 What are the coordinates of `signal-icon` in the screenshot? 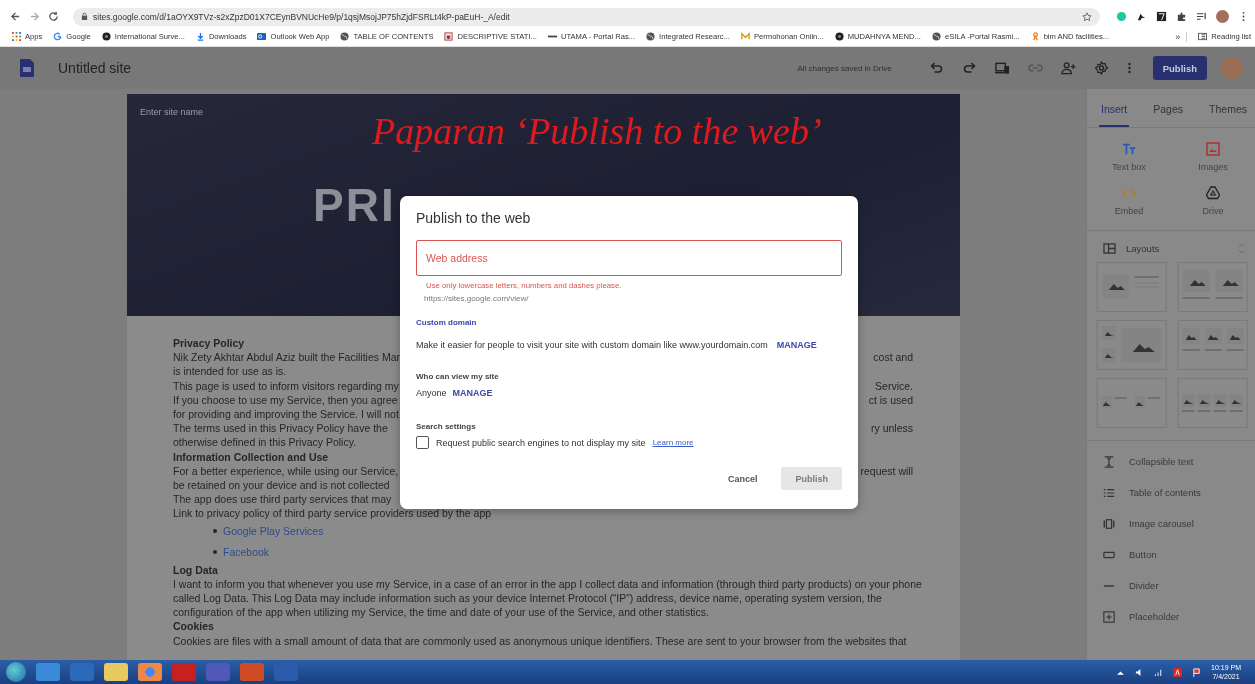 It's located at (1159, 672).